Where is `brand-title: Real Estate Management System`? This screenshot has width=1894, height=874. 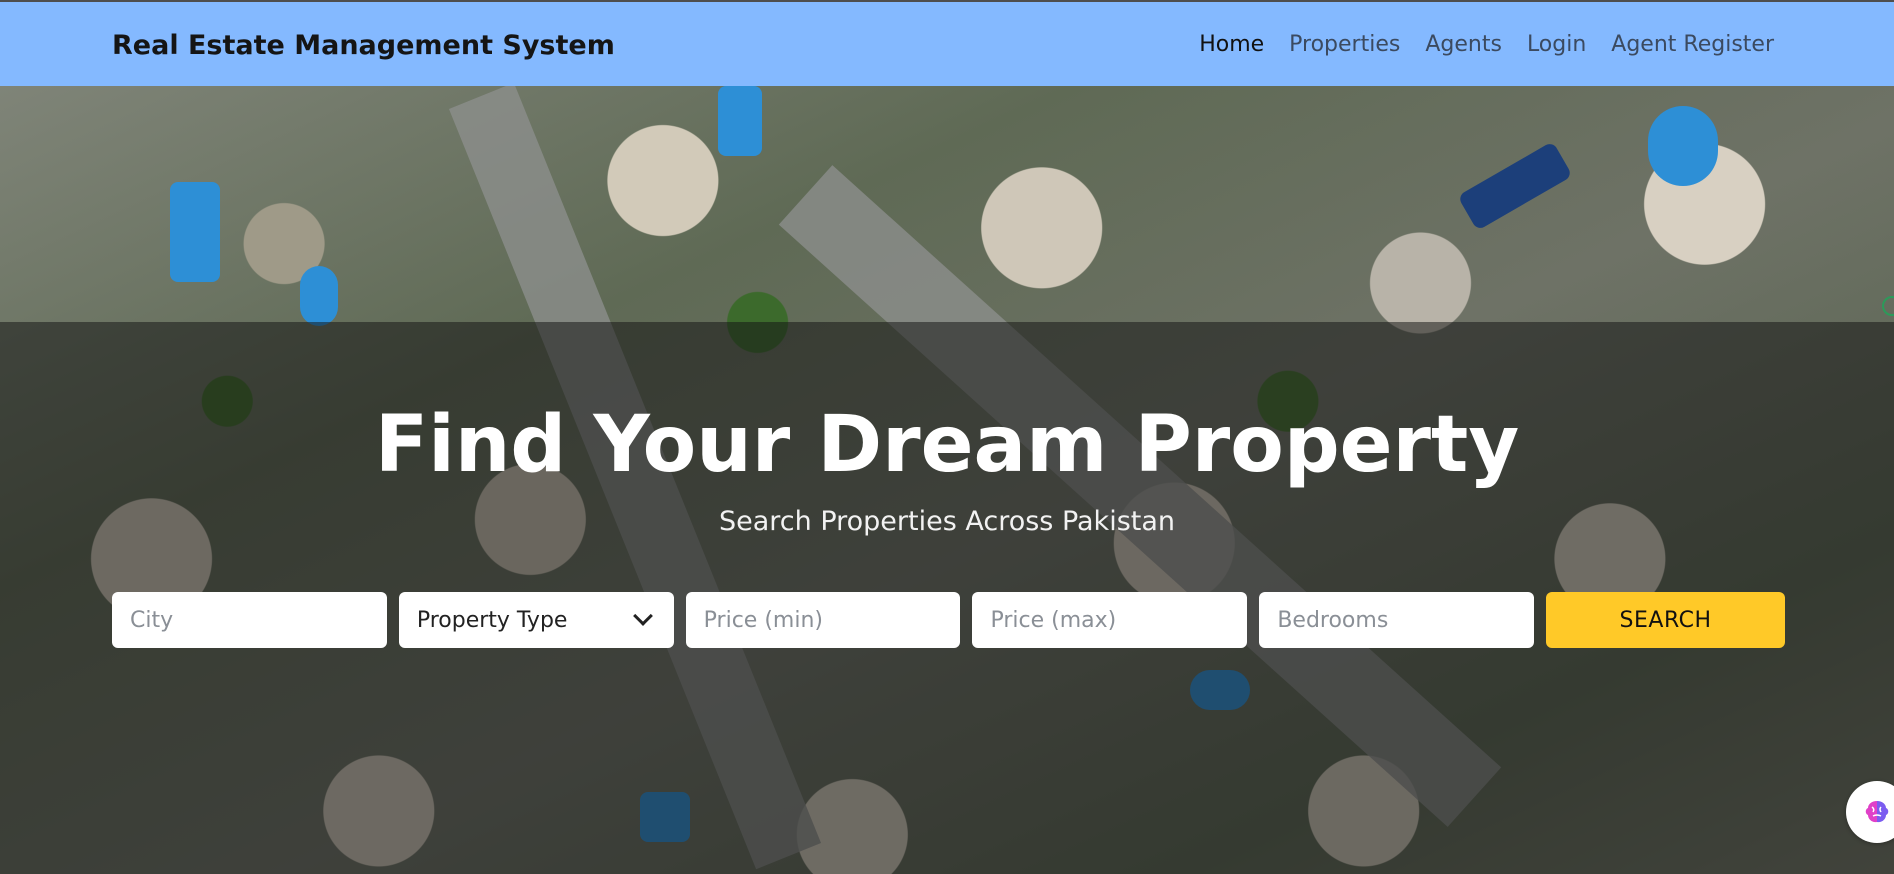
brand-title: Real Estate Management System is located at coordinates (363, 45).